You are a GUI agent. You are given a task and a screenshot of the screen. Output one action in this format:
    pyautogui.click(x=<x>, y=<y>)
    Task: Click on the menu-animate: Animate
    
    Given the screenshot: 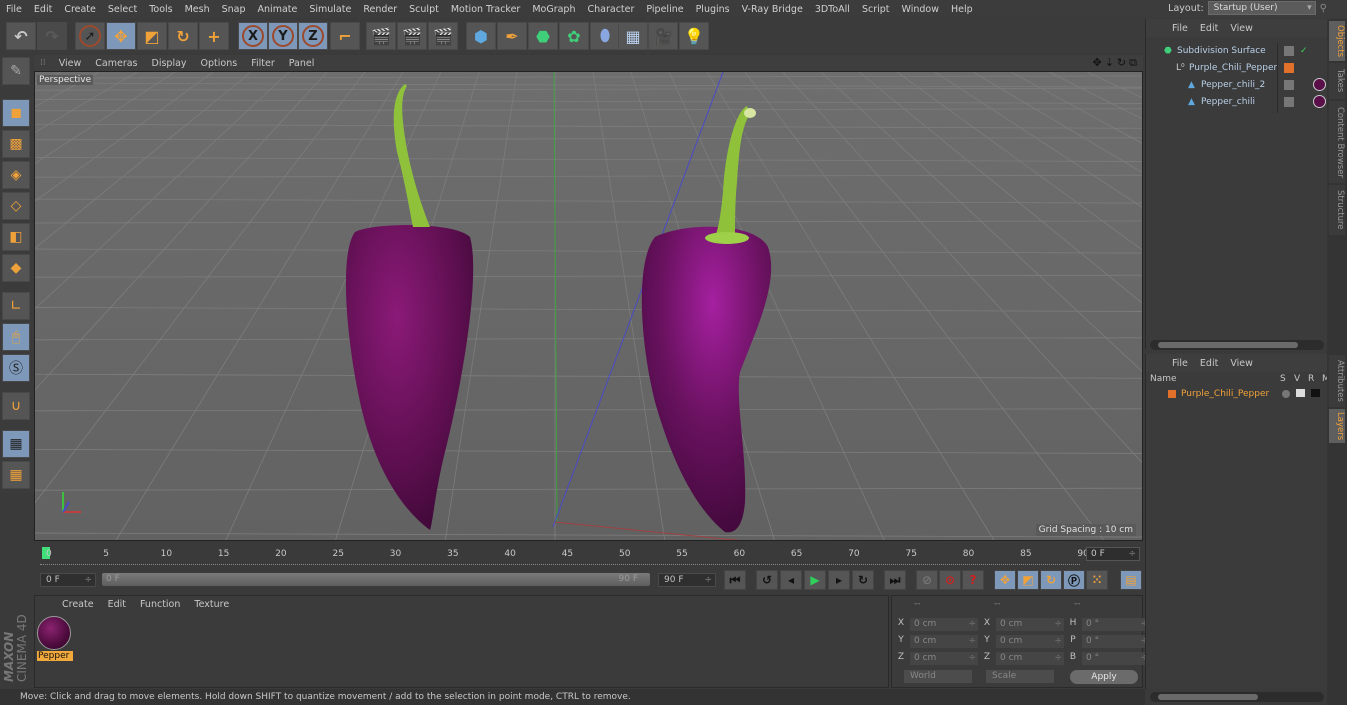 What is the action you would take?
    pyautogui.click(x=278, y=9)
    